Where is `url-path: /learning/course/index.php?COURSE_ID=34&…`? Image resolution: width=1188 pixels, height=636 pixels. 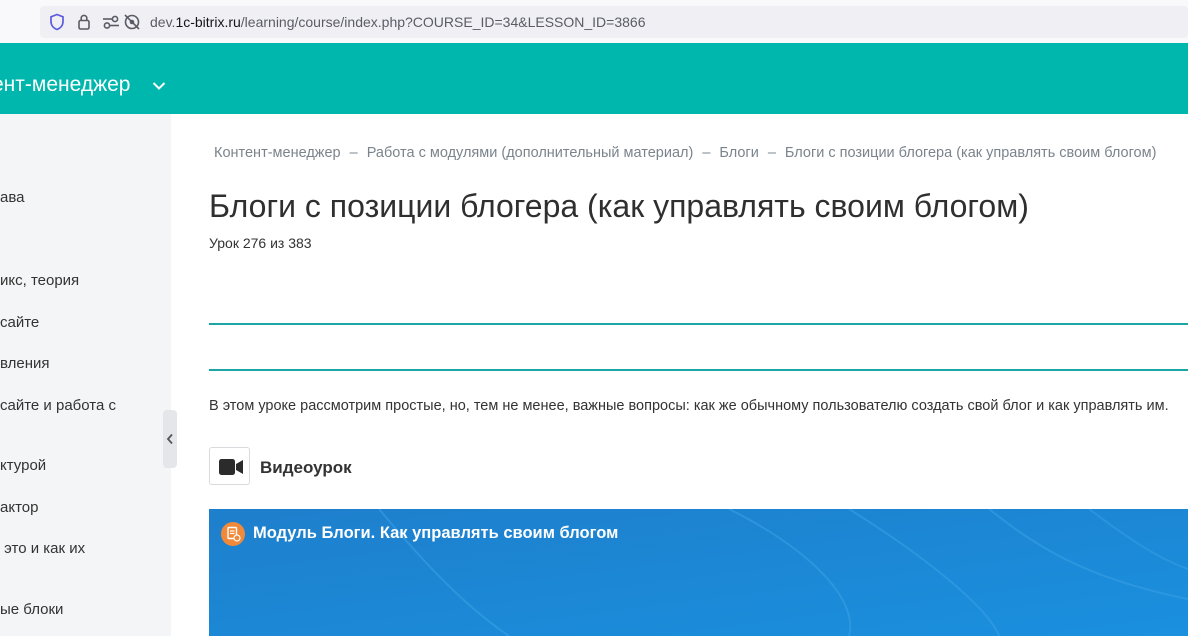 url-path: /learning/course/index.php?COURSE_ID=34&… is located at coordinates (443, 22).